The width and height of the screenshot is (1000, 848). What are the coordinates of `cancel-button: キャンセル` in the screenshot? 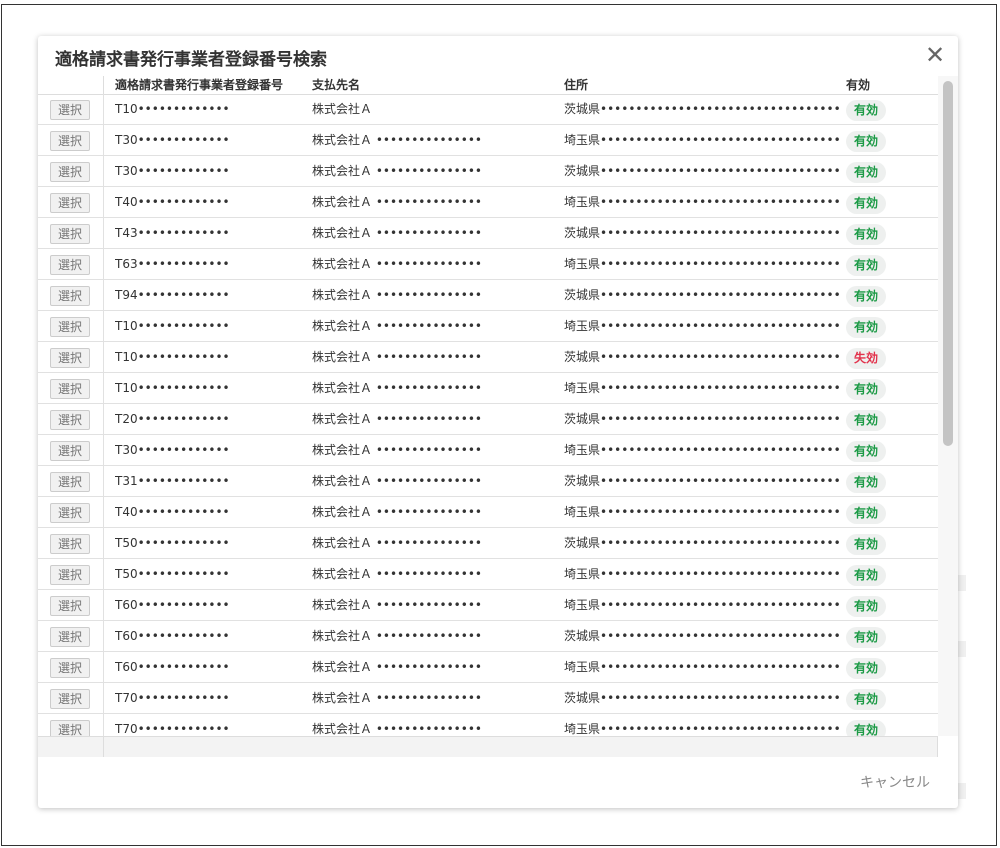 It's located at (895, 782).